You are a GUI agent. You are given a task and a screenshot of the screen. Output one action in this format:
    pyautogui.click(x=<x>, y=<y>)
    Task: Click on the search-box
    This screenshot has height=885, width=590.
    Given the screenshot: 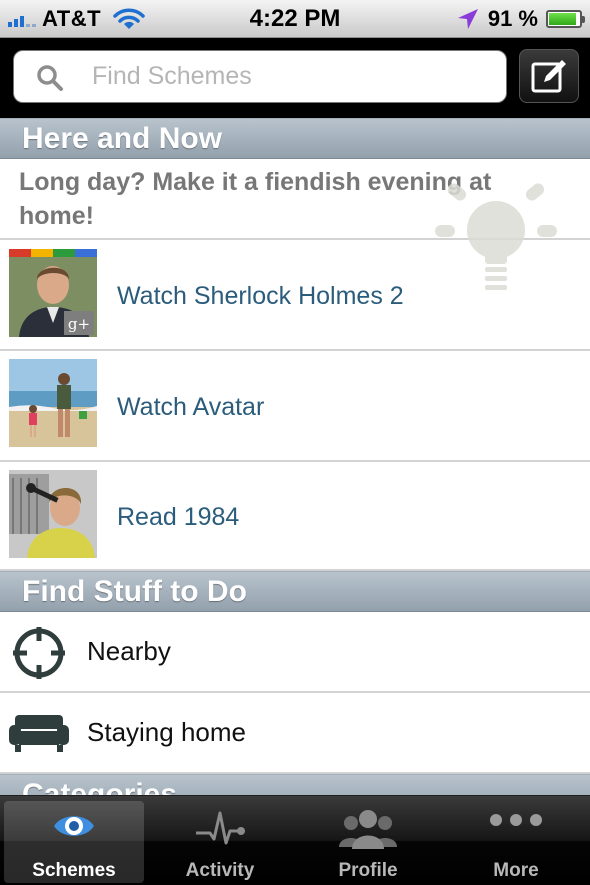 What is the action you would take?
    pyautogui.click(x=260, y=76)
    